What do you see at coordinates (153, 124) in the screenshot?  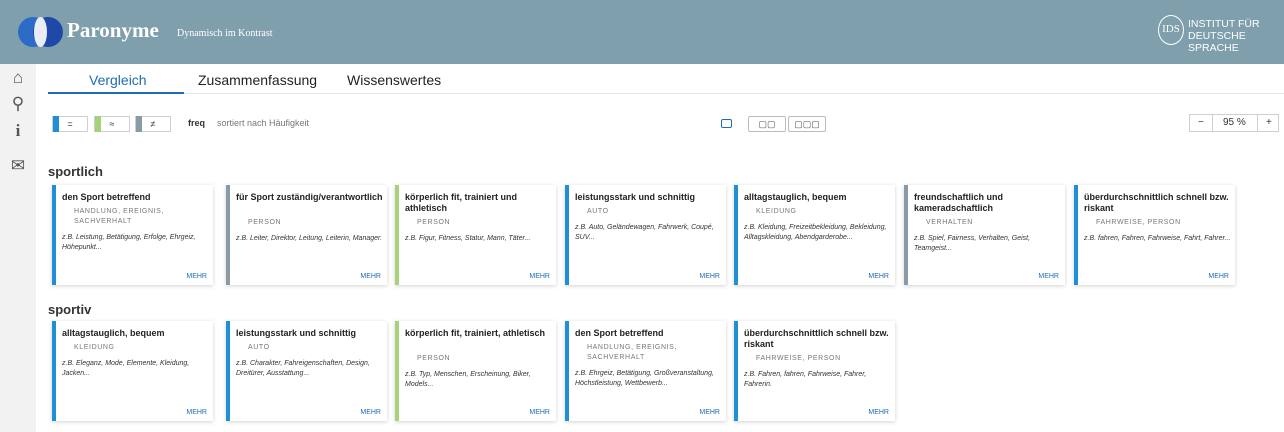 I see `filter-different-button: ≠` at bounding box center [153, 124].